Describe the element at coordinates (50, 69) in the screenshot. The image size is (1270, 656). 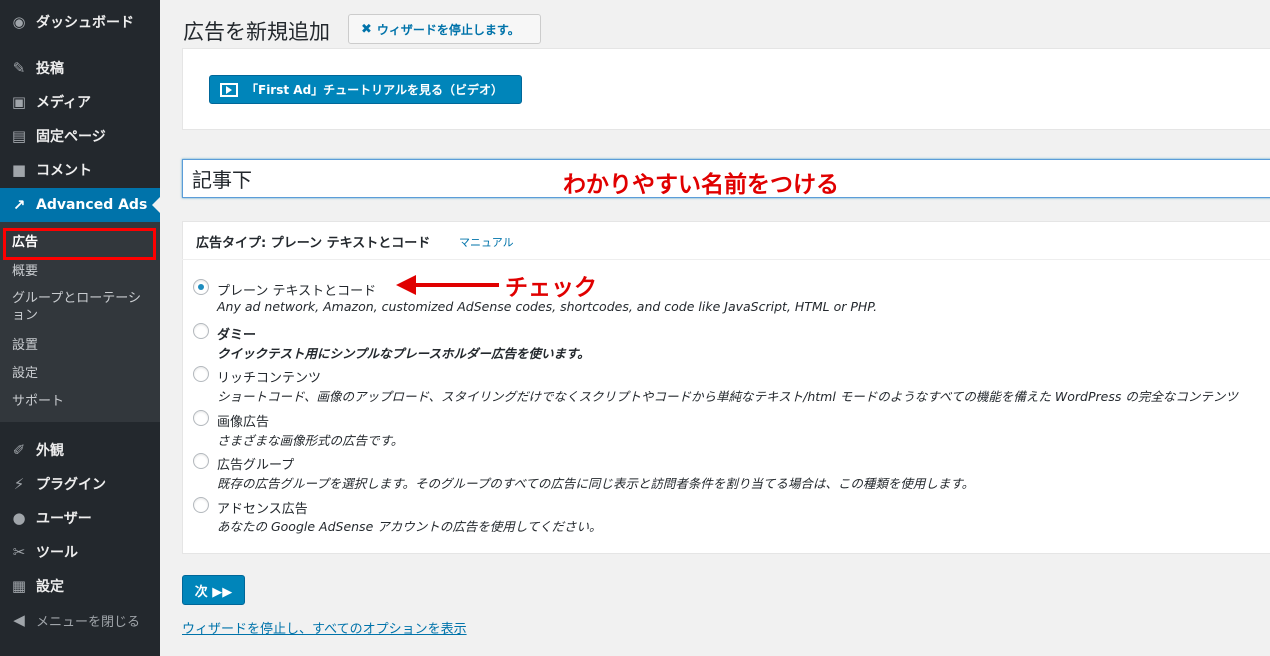
I see `menu-label: 投稿` at that location.